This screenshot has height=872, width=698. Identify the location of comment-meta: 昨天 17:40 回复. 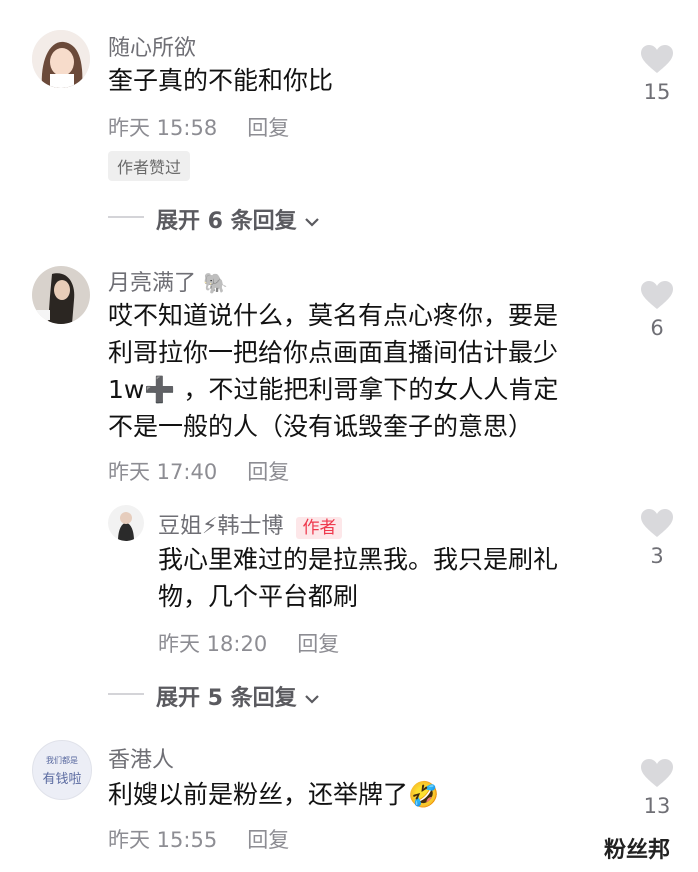
(198, 471).